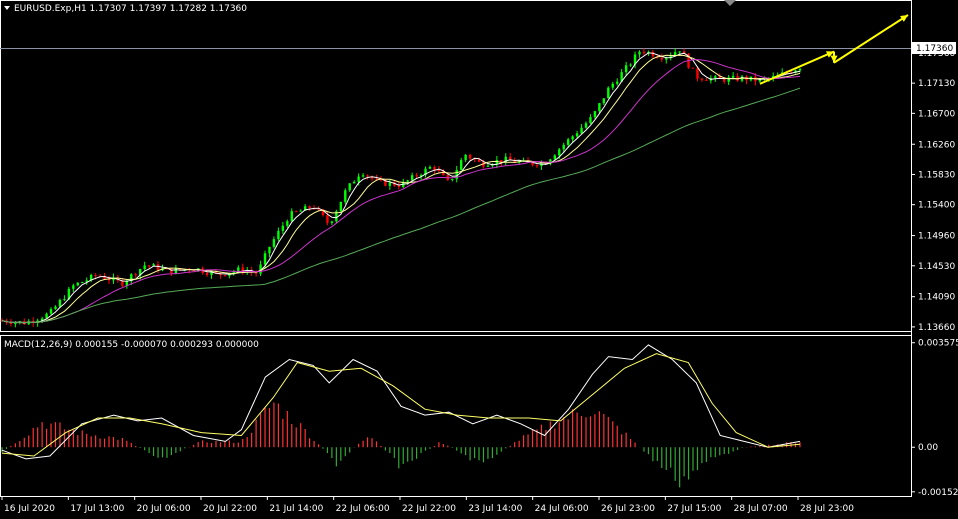 This screenshot has height=519, width=958. What do you see at coordinates (936, 206) in the screenshot?
I see `price-tick-label: 1.15400` at bounding box center [936, 206].